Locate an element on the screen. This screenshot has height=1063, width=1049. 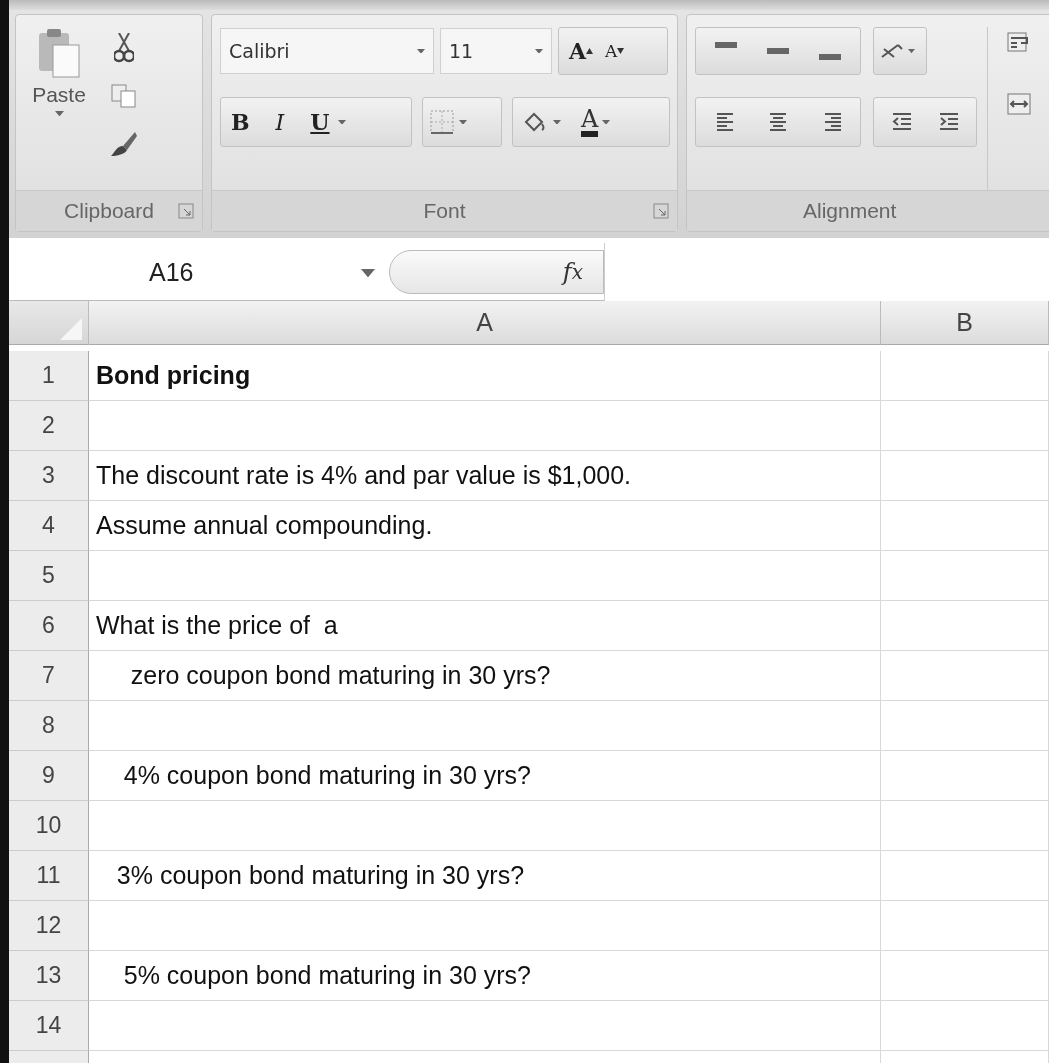
copy-icon is located at coordinates (124, 96).